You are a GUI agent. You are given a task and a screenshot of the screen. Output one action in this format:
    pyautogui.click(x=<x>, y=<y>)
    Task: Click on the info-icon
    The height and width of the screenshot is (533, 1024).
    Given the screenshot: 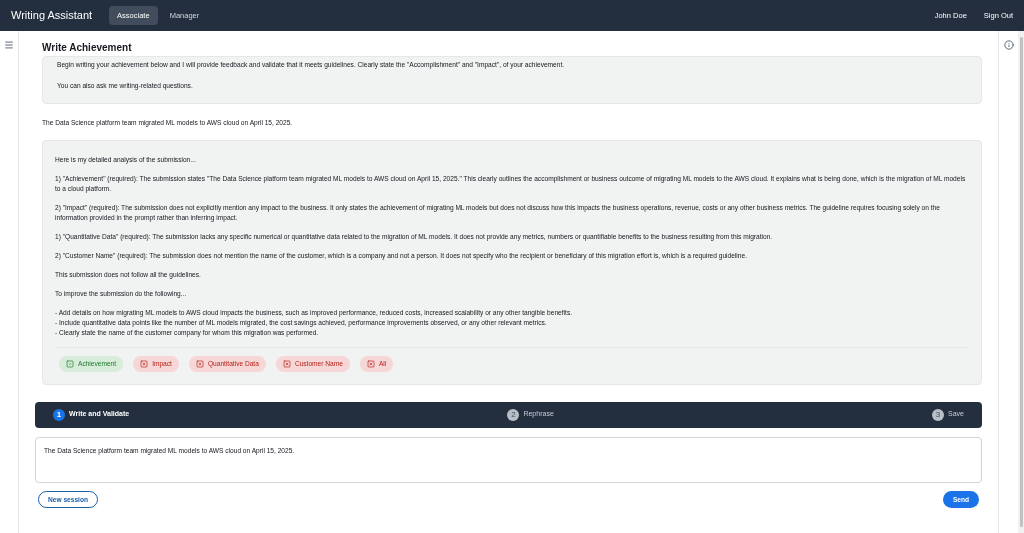 What is the action you would take?
    pyautogui.click(x=1008, y=45)
    